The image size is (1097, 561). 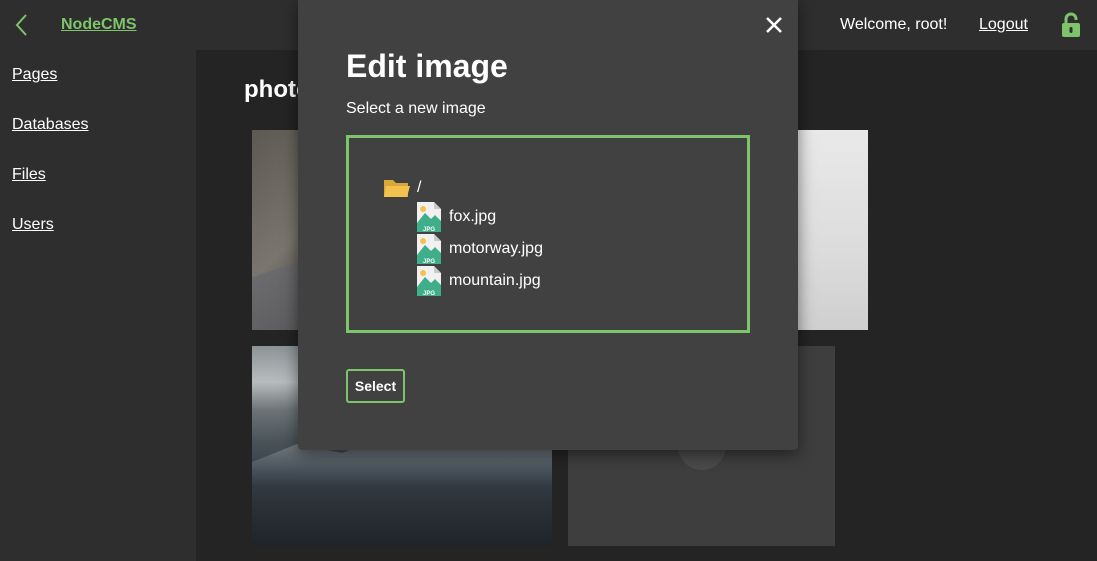 What do you see at coordinates (416, 108) in the screenshot?
I see `modal-subtitle: Select a new image` at bounding box center [416, 108].